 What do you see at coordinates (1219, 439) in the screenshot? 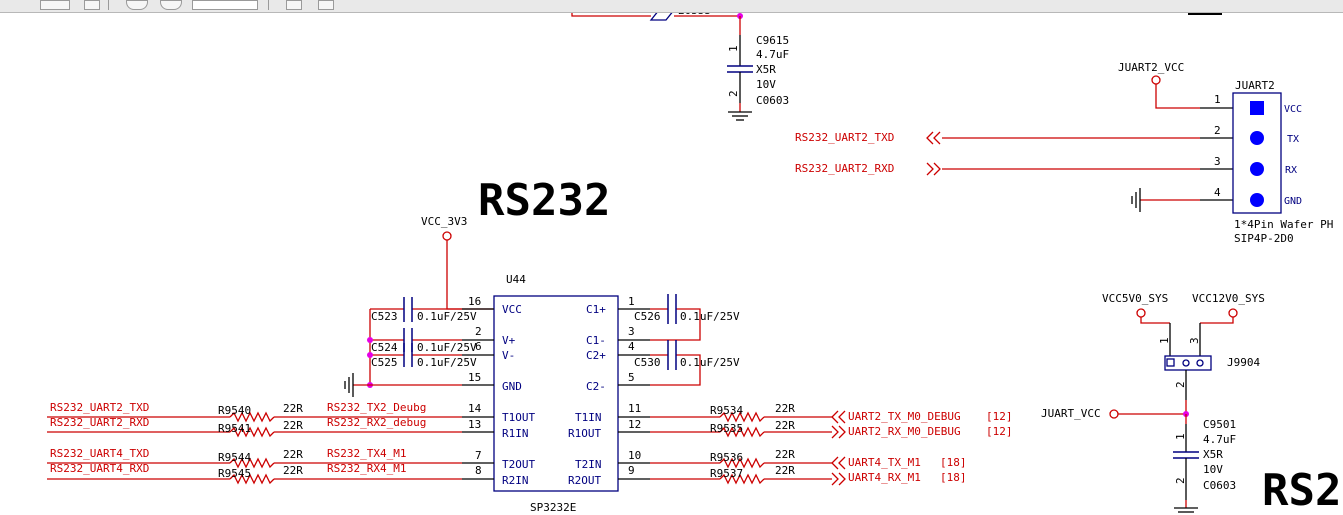
I see `c9501-value: 4.7uF` at bounding box center [1219, 439].